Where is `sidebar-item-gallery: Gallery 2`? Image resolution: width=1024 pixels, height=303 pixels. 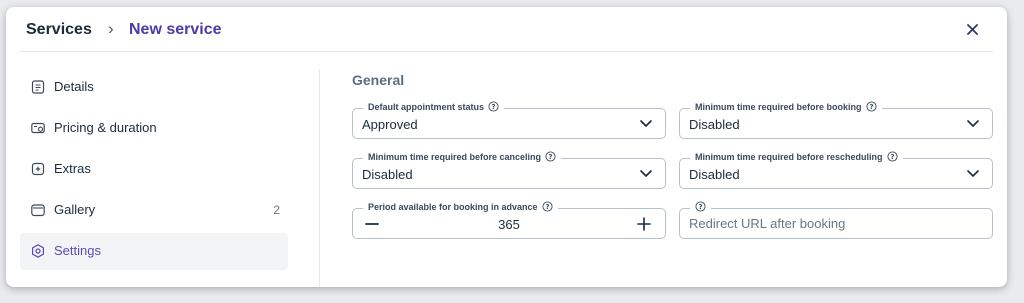 sidebar-item-gallery: Gallery 2 is located at coordinates (154, 210).